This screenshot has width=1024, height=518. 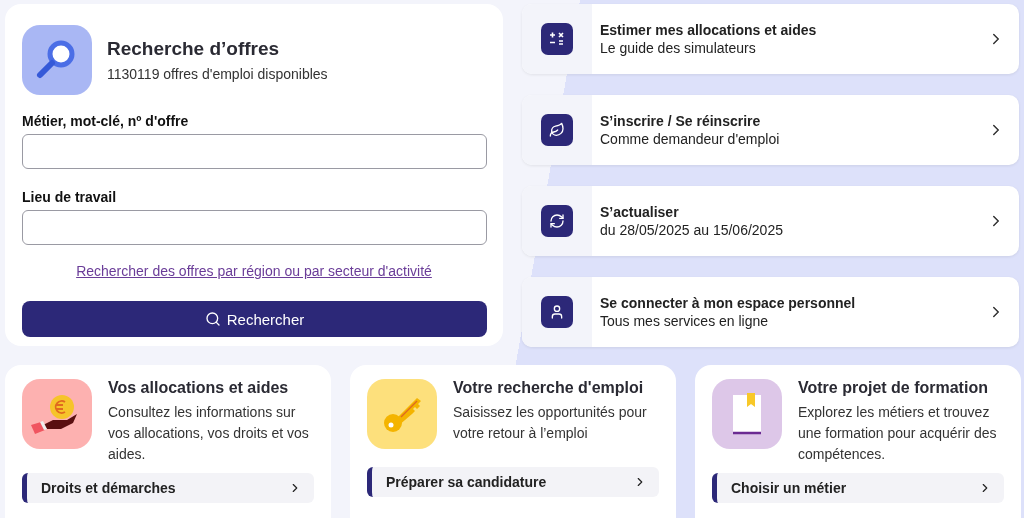 What do you see at coordinates (692, 230) in the screenshot?
I see `shortcut-subtitle: du 28/05/2025 au 15/06/2025` at bounding box center [692, 230].